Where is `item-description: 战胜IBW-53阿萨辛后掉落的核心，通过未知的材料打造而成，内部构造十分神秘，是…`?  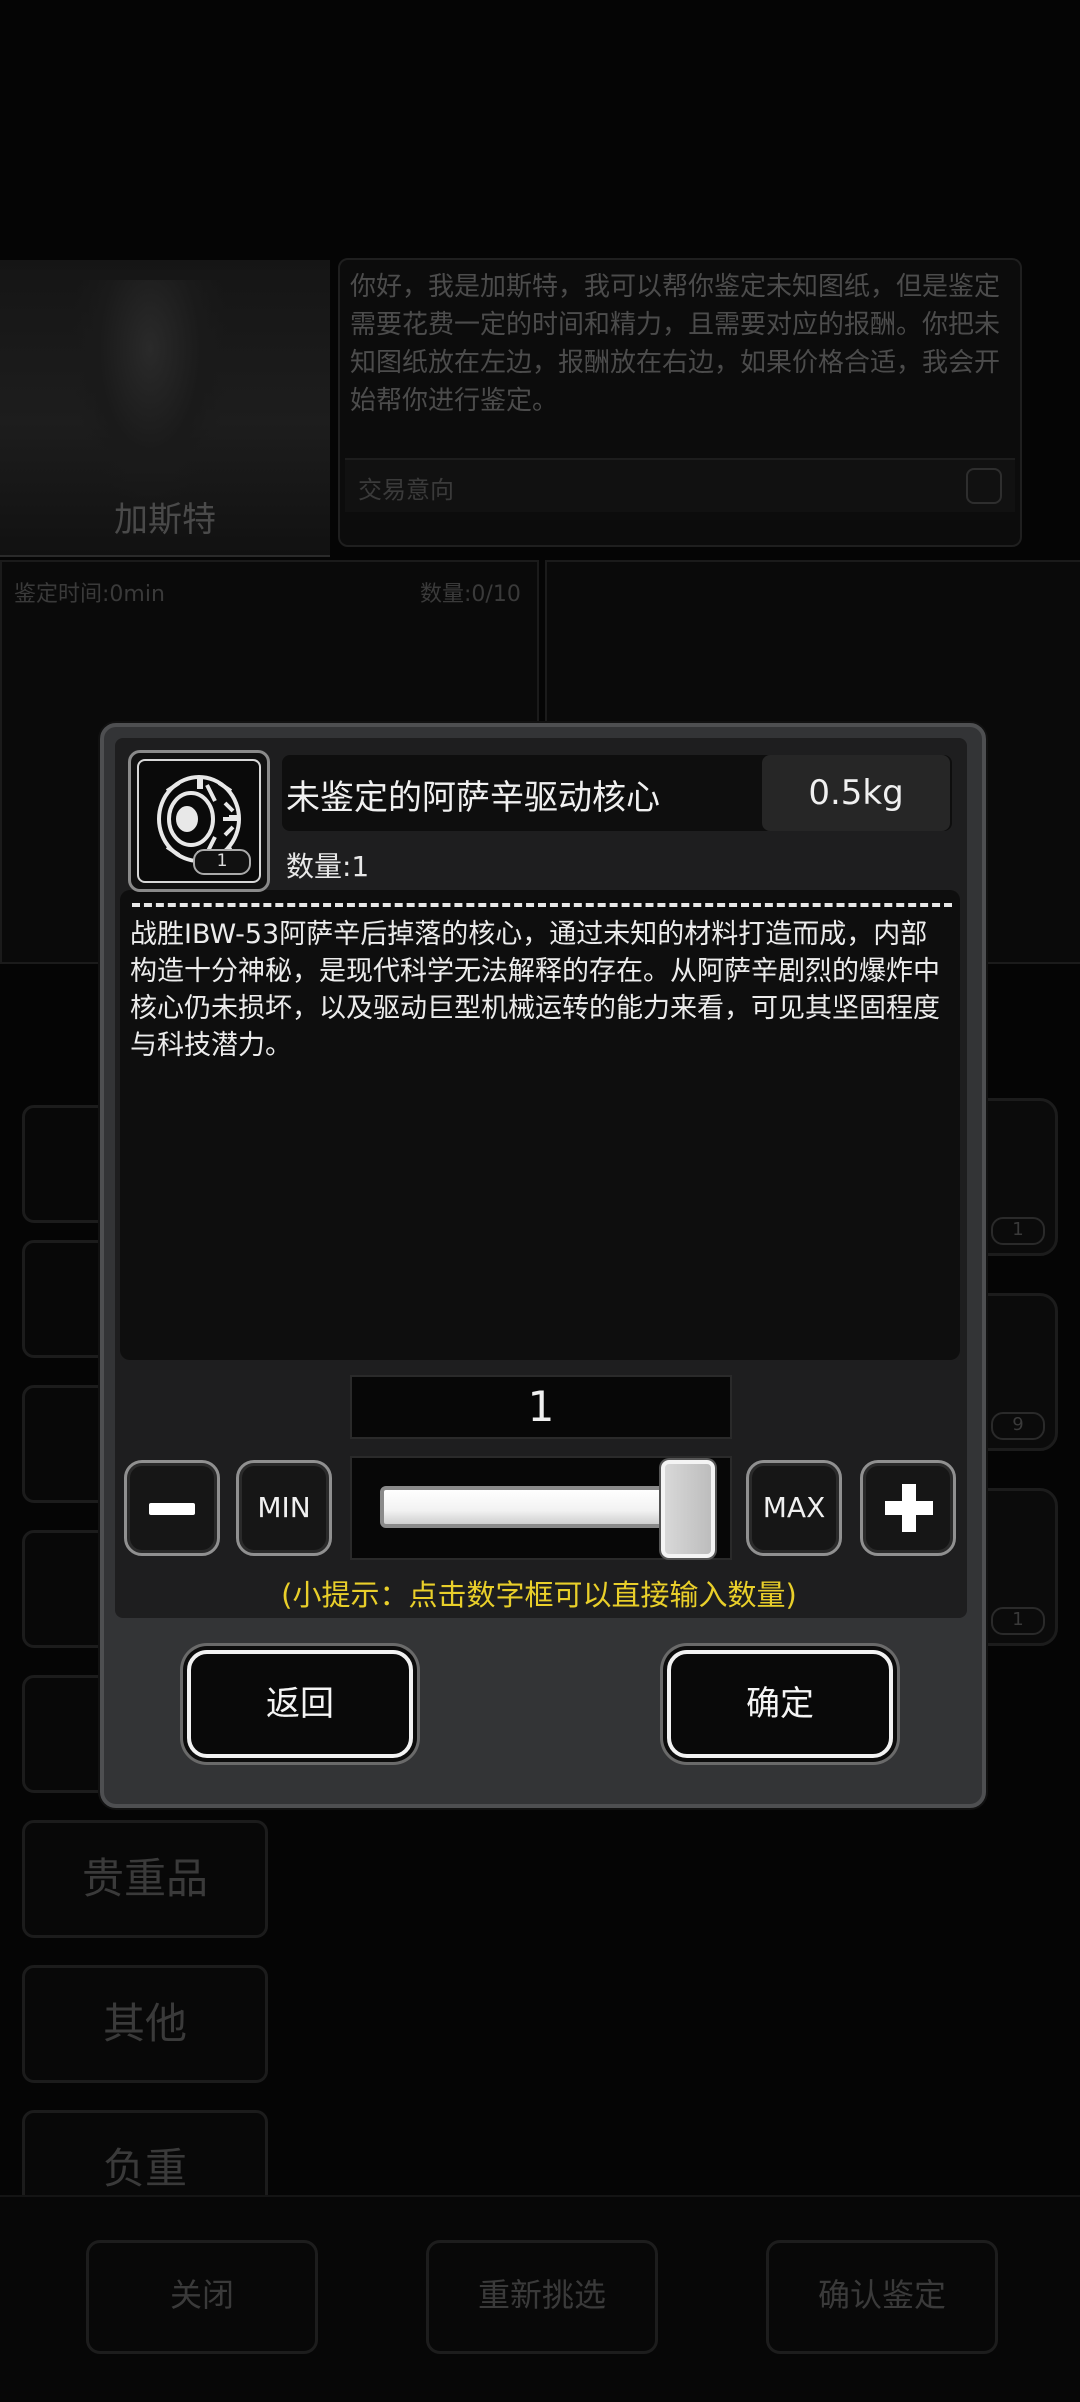
item-description: 战胜IBW-53阿萨辛后掉落的核心，通过未知的材料打造而成，内部构造十分神秘，是… is located at coordinates (535, 990).